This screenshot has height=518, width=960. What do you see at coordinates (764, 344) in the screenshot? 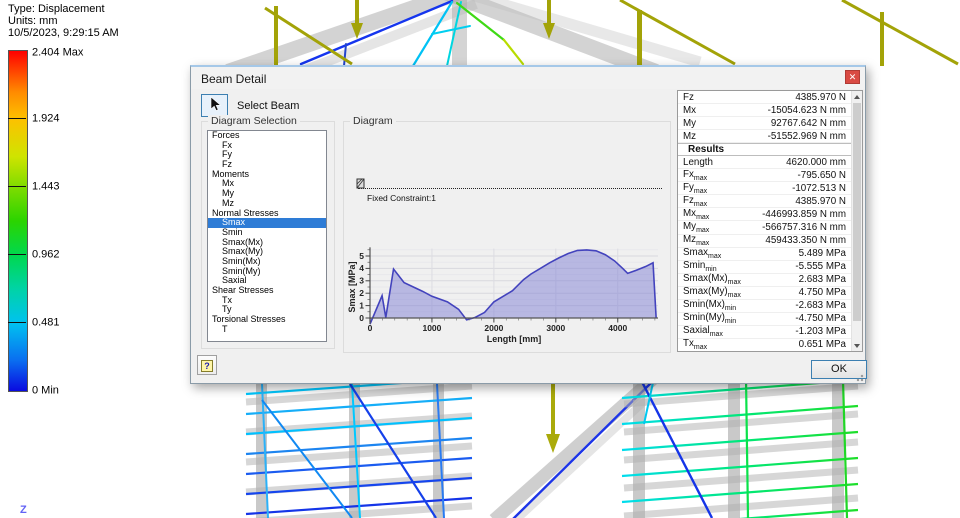
I see `result-row: Txmax 0.651 MPa` at bounding box center [764, 344].